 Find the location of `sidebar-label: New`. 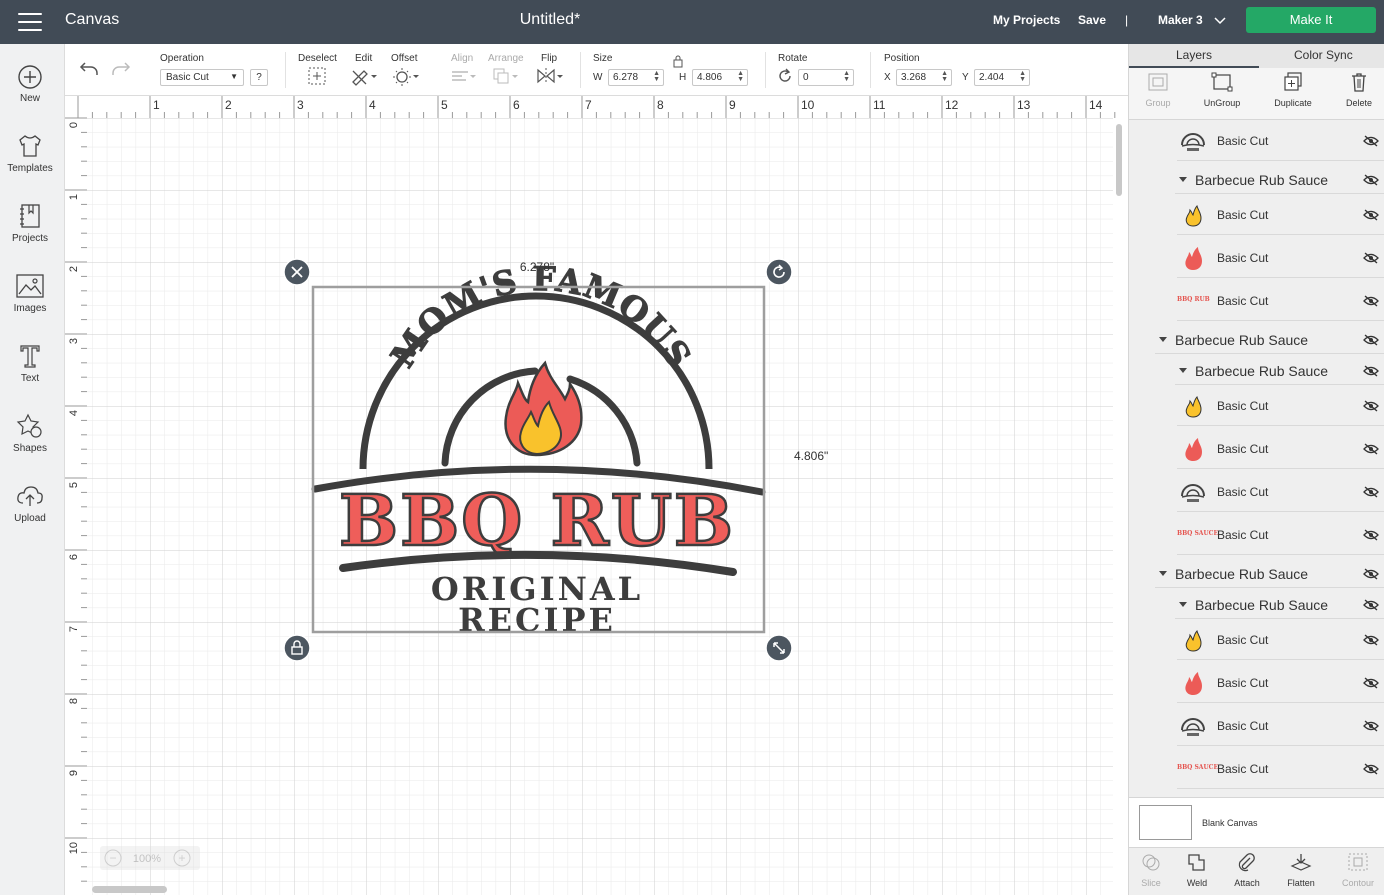

sidebar-label: New is located at coordinates (29, 98).